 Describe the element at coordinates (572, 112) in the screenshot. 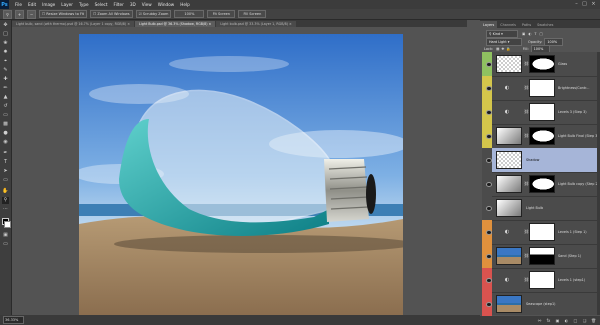

I see `layer-name: Levels 3 (Step 3)` at that location.